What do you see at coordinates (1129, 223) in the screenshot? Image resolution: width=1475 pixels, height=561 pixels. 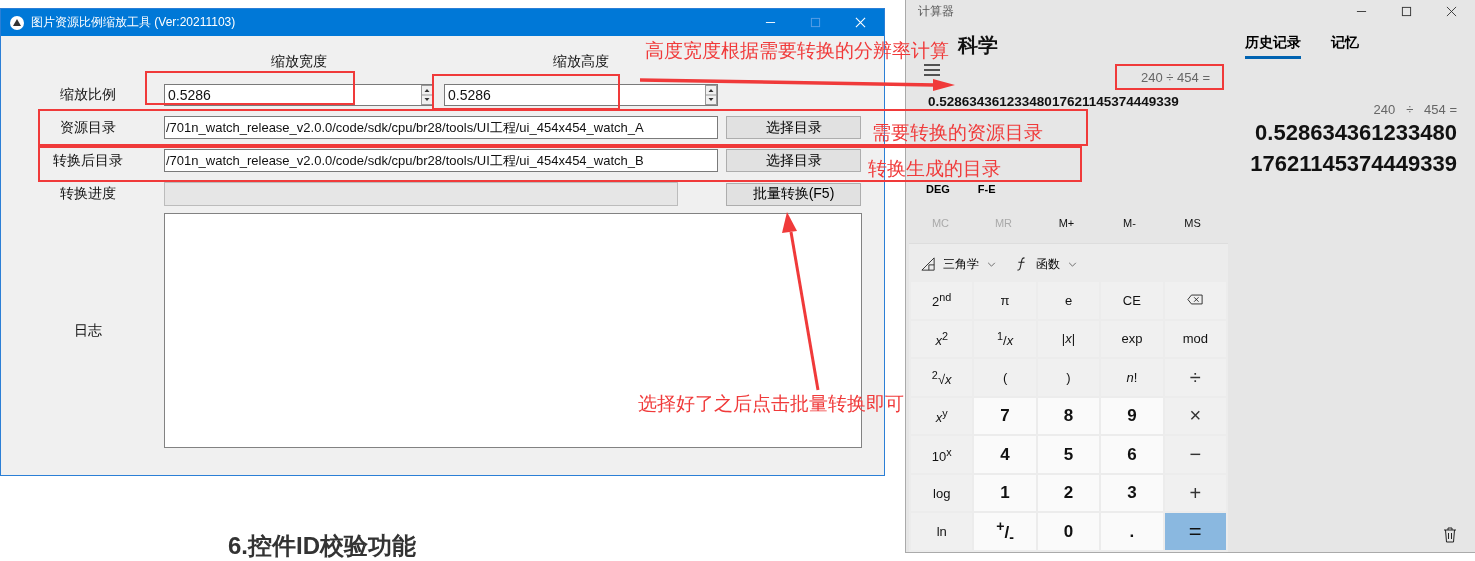 I see `memory-button: M-` at bounding box center [1129, 223].